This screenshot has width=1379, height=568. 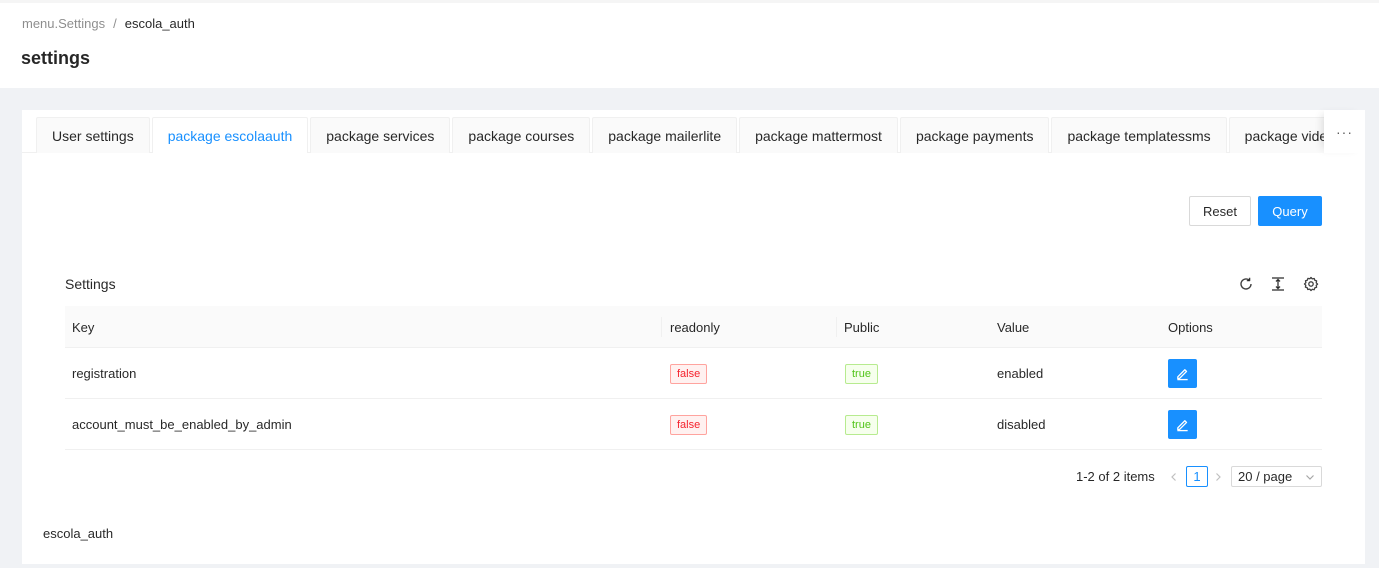 What do you see at coordinates (1021, 424) in the screenshot?
I see `value-cell: disabled` at bounding box center [1021, 424].